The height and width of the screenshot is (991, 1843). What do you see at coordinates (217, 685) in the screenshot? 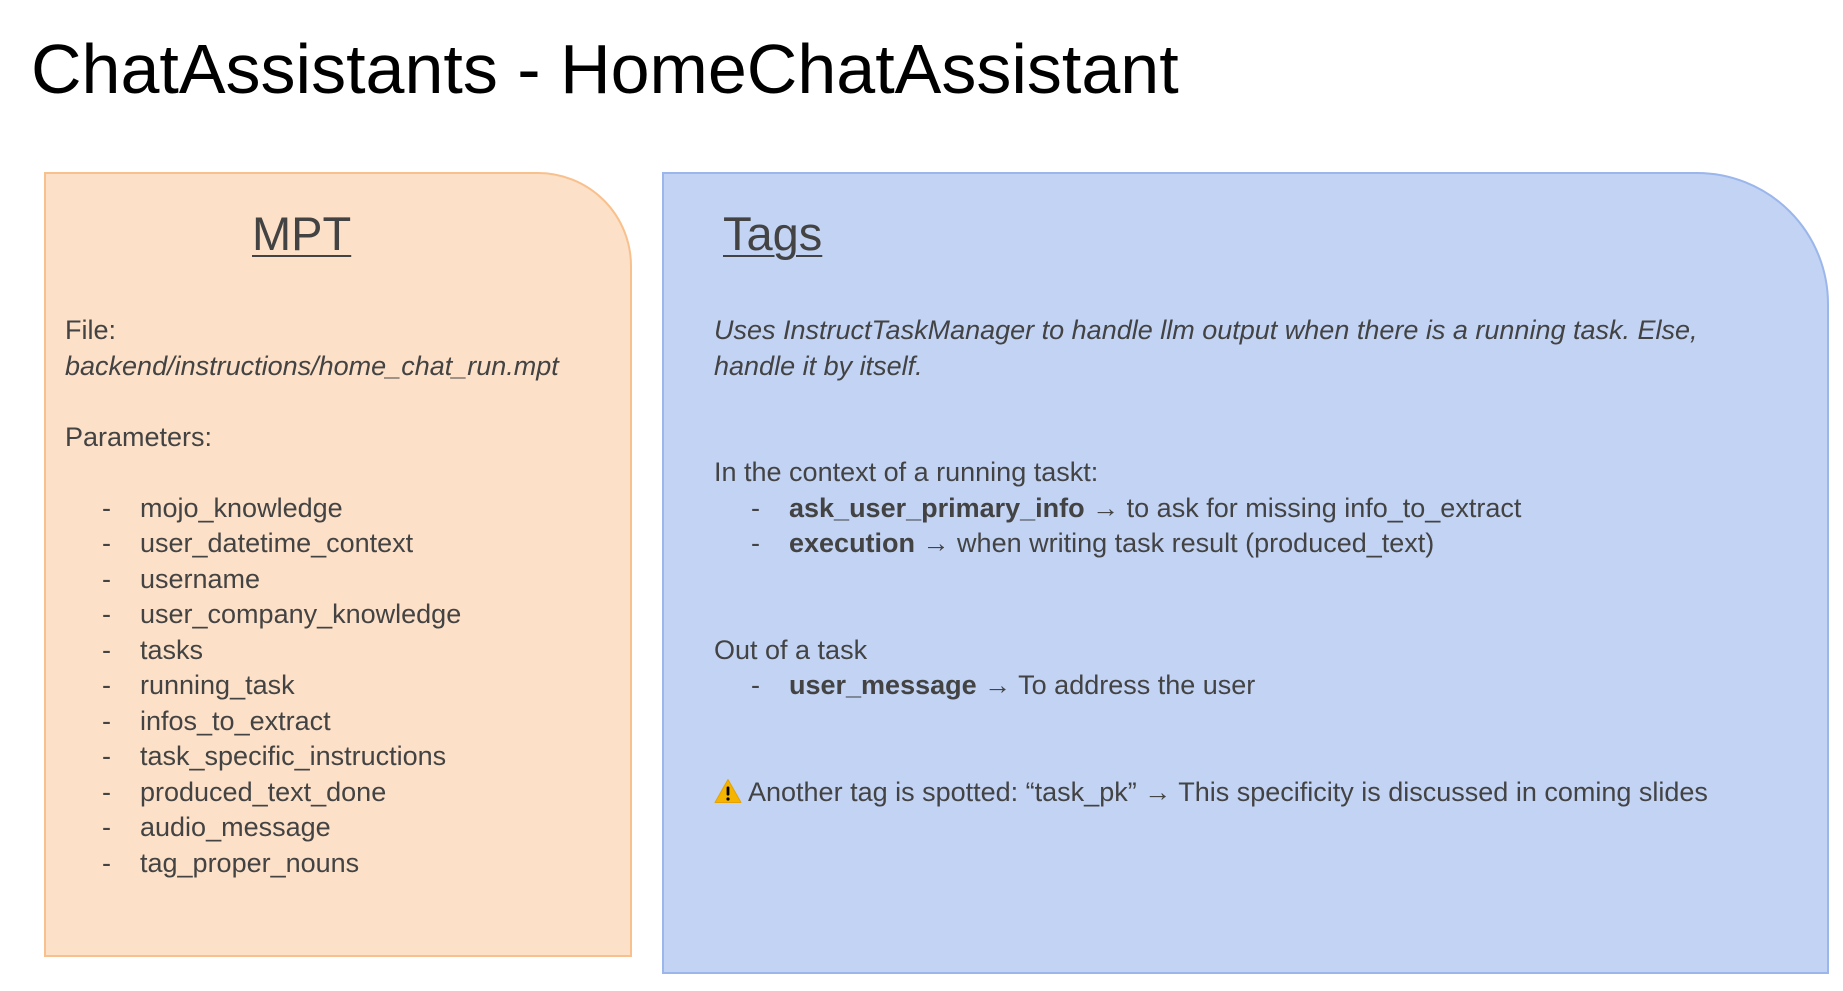
I see `parameter-name: running_task` at bounding box center [217, 685].